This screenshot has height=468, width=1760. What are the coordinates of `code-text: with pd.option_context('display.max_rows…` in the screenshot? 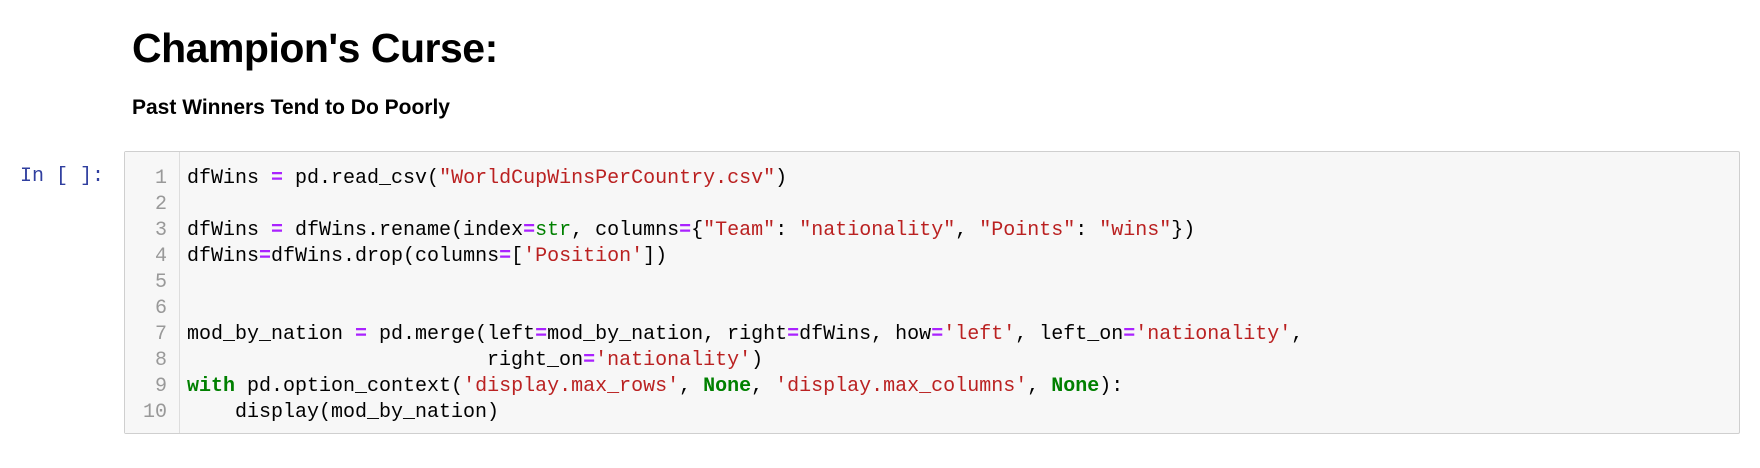 It's located at (645, 387).